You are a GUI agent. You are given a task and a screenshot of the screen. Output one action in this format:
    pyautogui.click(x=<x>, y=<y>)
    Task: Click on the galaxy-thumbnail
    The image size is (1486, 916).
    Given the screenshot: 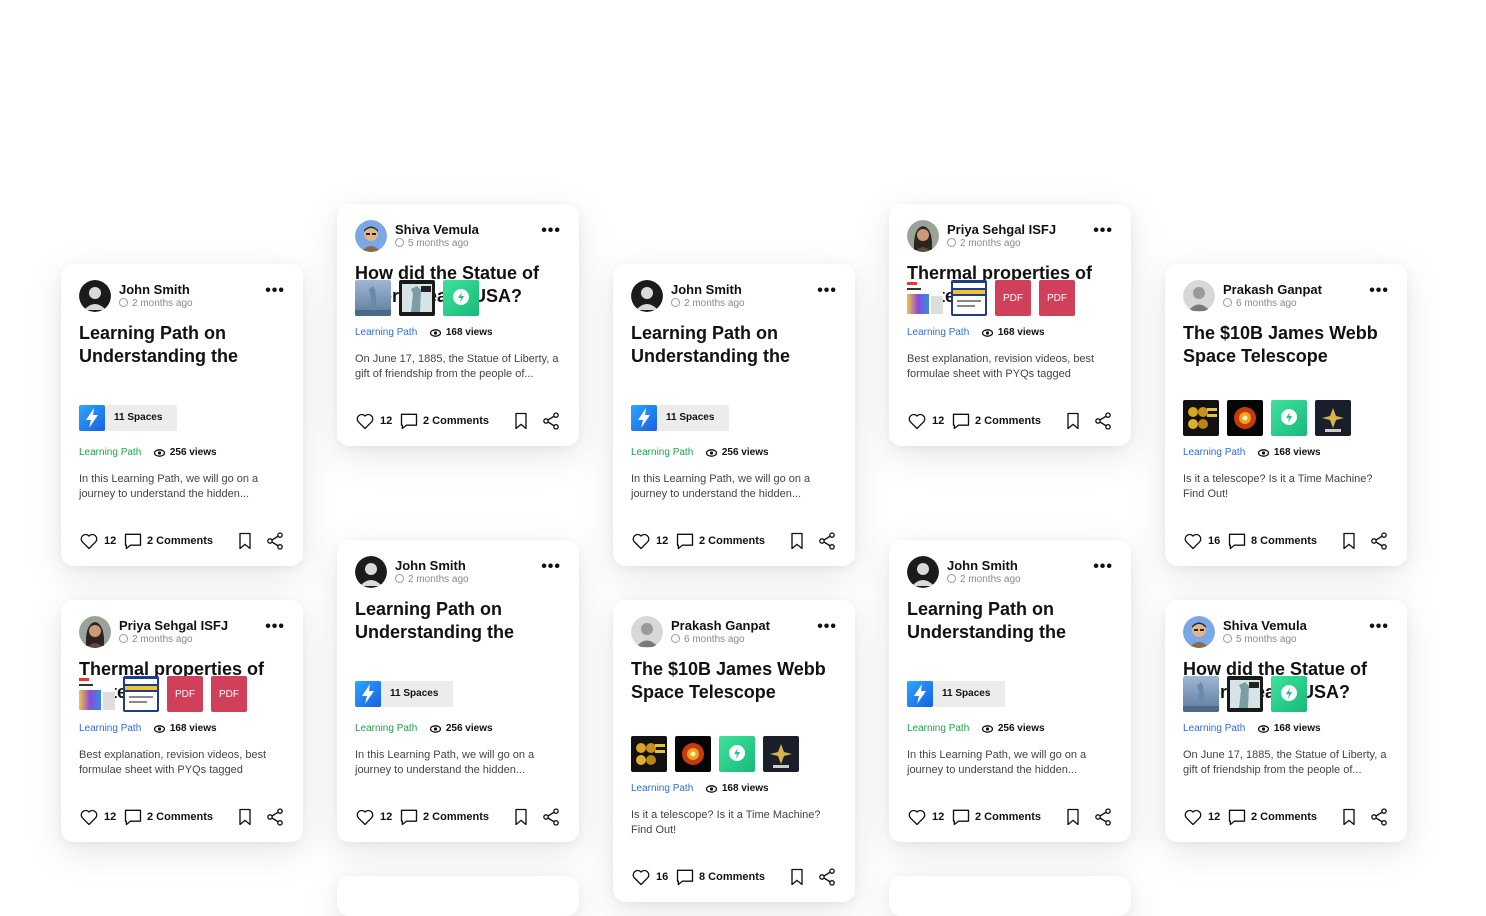 What is the action you would take?
    pyautogui.click(x=1245, y=418)
    